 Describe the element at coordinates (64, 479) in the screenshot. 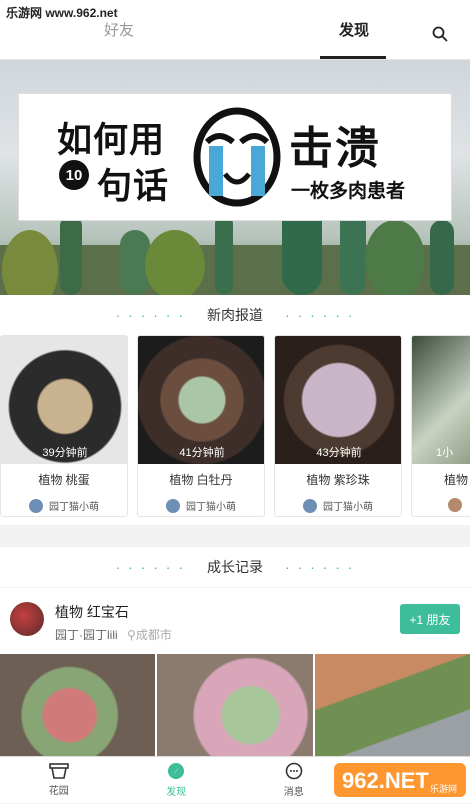

I see `card-name: 植物 桃蛋` at that location.